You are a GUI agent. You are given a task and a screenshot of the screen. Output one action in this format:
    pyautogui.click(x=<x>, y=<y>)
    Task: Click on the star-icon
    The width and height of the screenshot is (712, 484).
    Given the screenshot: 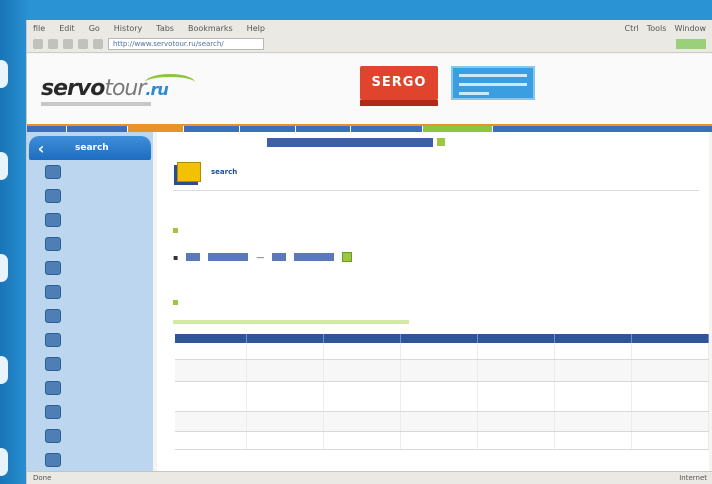 What is the action you would take?
    pyautogui.click(x=53, y=388)
    